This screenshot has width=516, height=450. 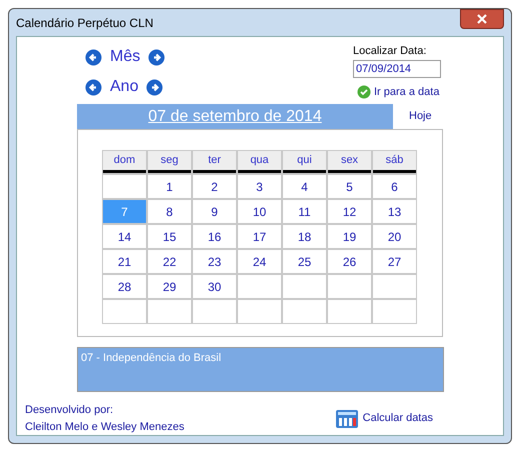 What do you see at coordinates (304, 211) in the screenshot?
I see `day-cell: 11` at bounding box center [304, 211].